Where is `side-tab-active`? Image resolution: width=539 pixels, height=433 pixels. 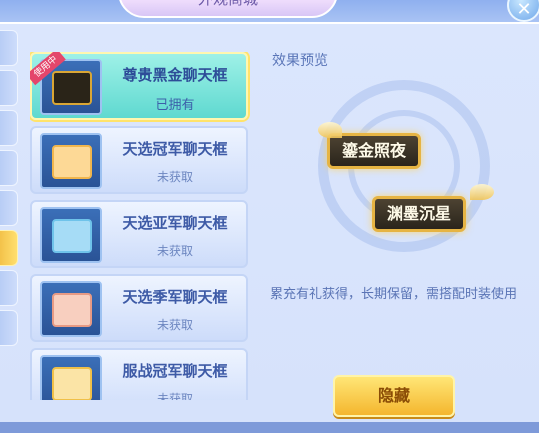 side-tab-active is located at coordinates (9, 248).